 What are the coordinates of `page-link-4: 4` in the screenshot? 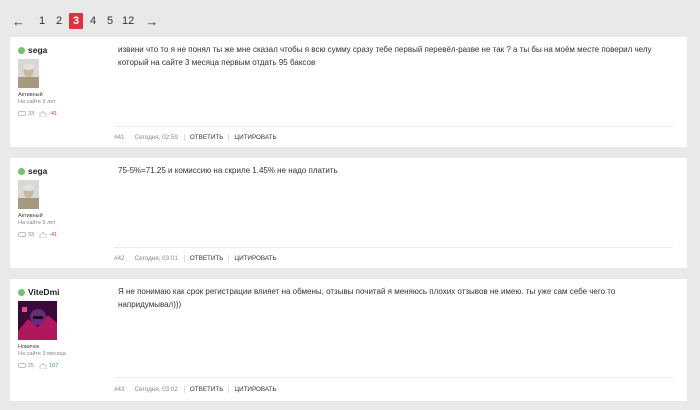 It's located at (93, 21).